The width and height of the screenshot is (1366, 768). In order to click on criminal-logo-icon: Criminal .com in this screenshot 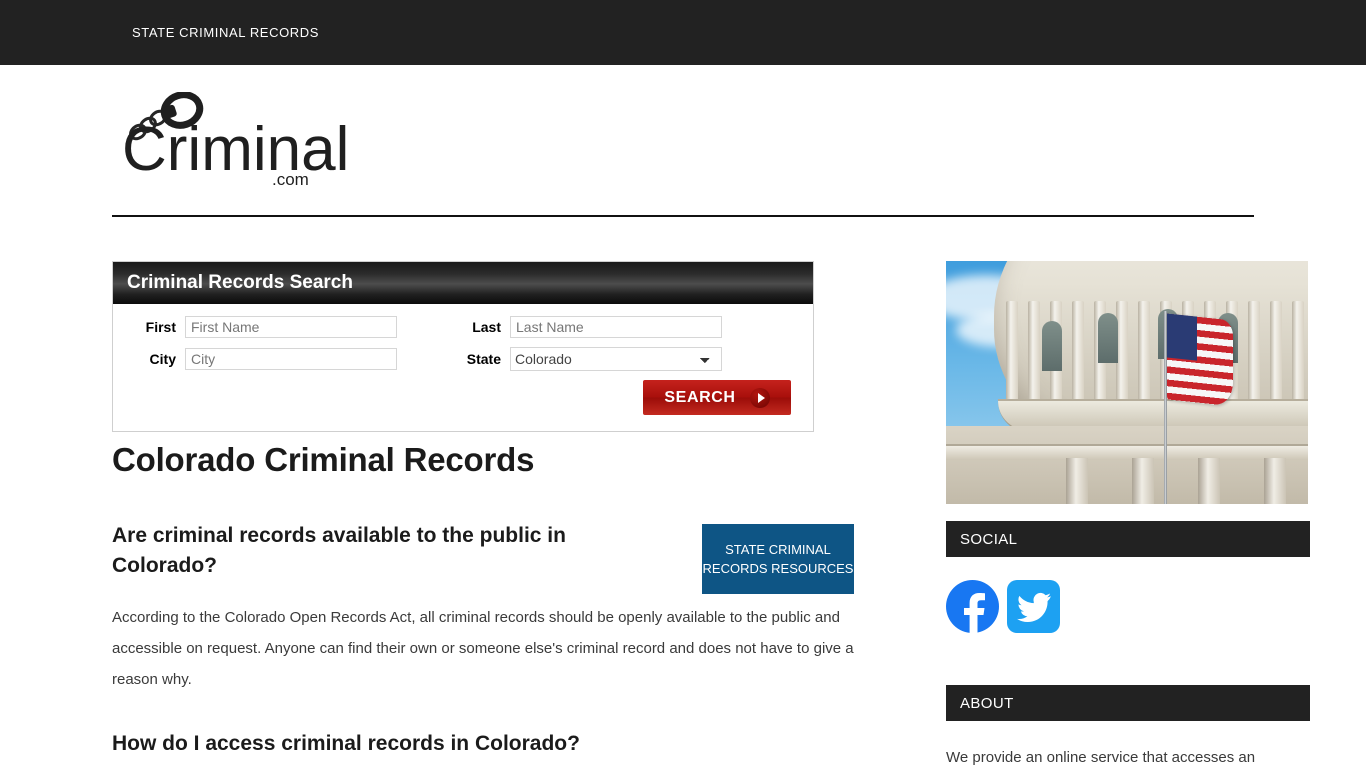, I will do `click(235, 140)`.